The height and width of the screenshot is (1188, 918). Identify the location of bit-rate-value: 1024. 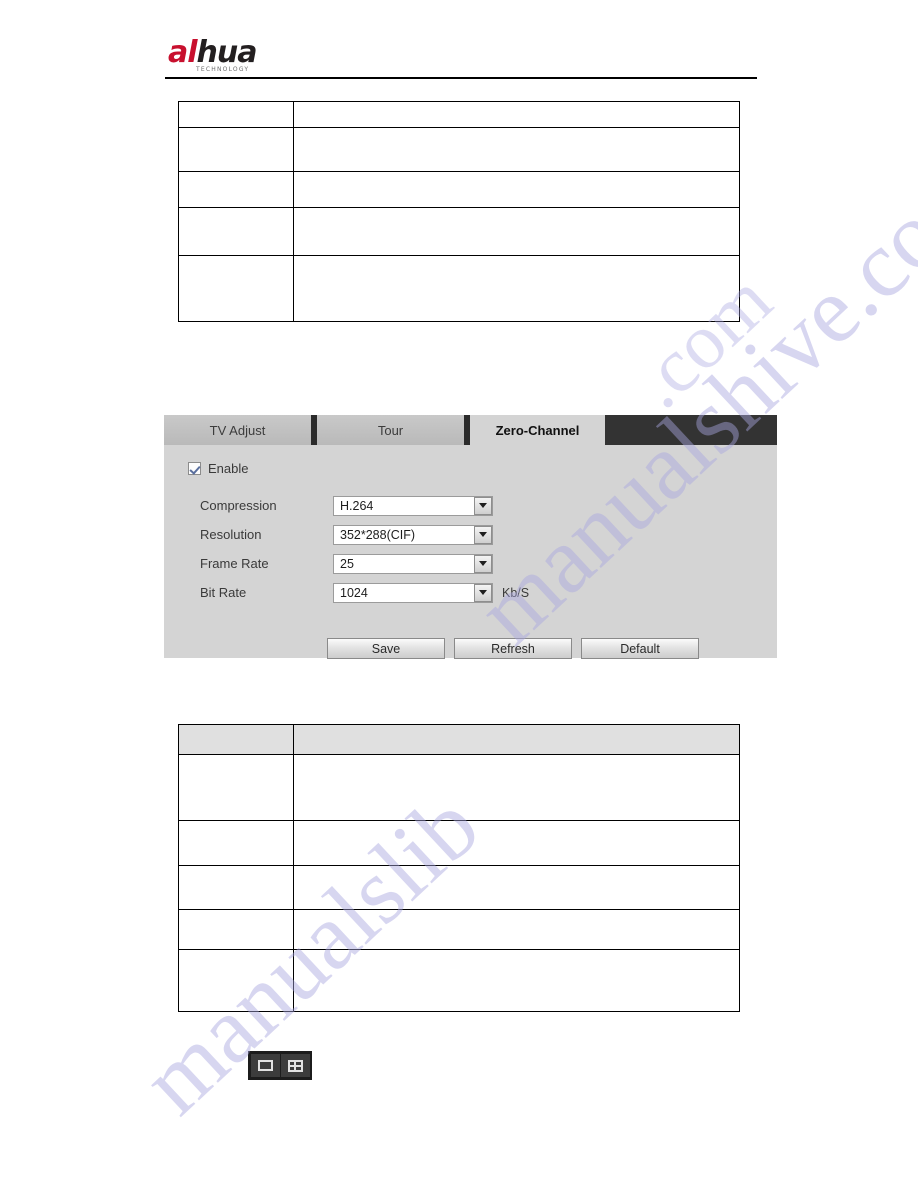
(354, 592).